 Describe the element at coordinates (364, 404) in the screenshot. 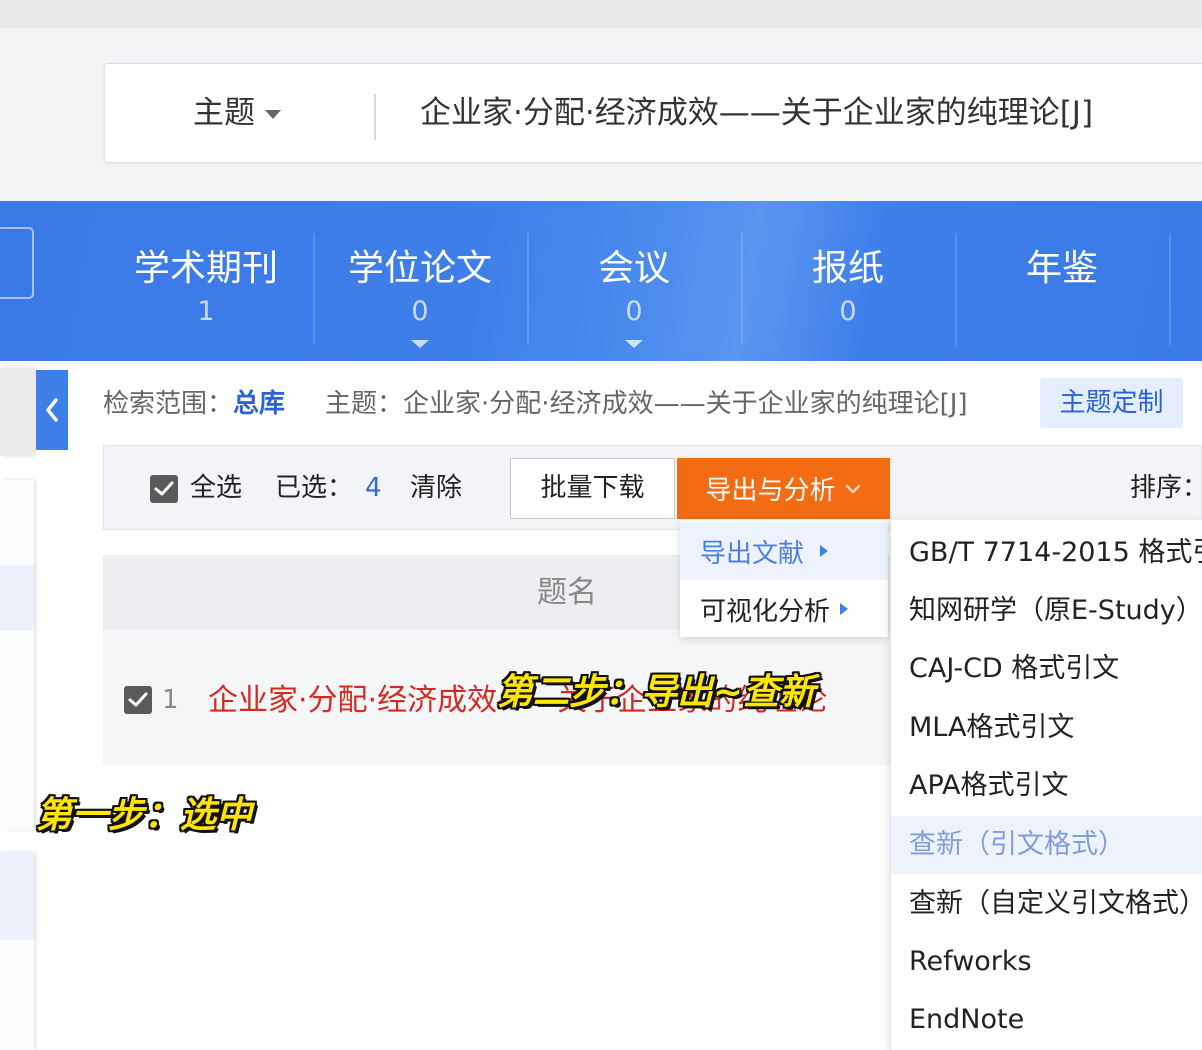

I see `topic-label: 主题：` at that location.